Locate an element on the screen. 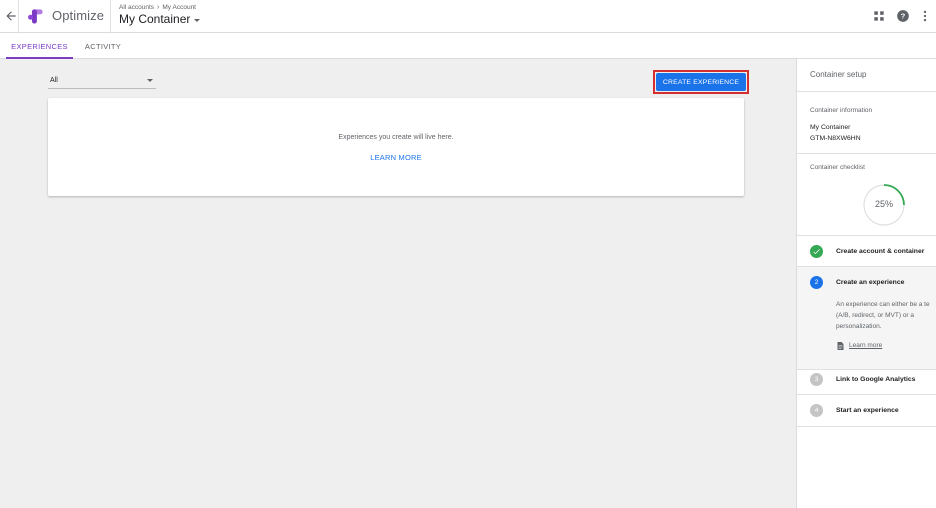 The height and width of the screenshot is (508, 936). chevron-right-icon: › is located at coordinates (158, 7).